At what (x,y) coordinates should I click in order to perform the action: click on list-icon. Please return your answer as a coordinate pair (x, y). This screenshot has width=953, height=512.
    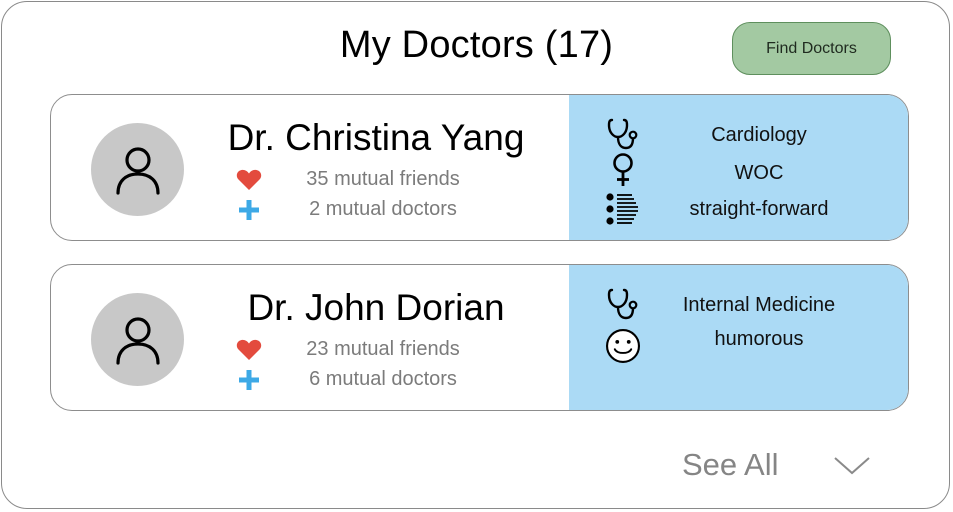
    Looking at the image, I should click on (623, 209).